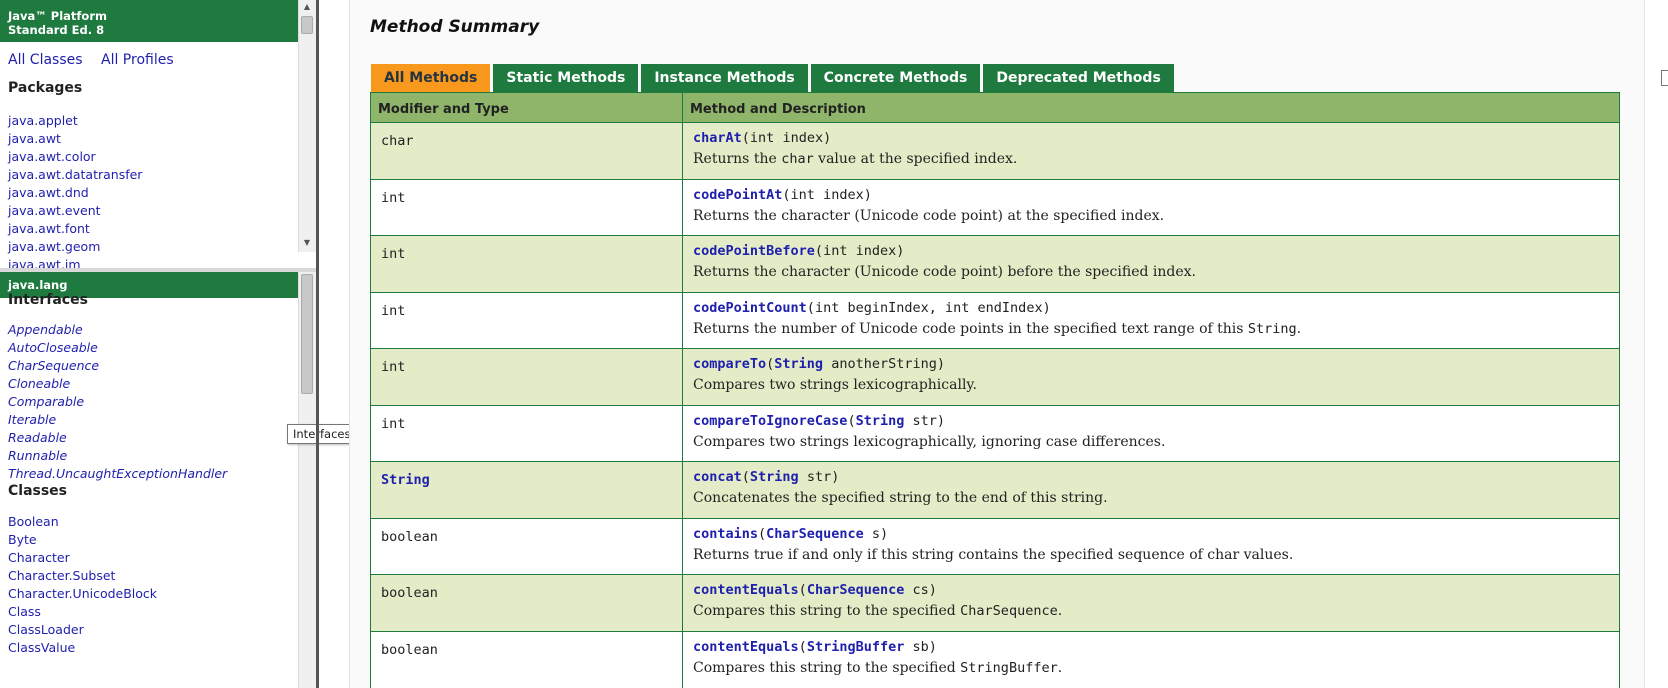 The image size is (1668, 688). I want to click on method-link: contains, so click(725, 534).